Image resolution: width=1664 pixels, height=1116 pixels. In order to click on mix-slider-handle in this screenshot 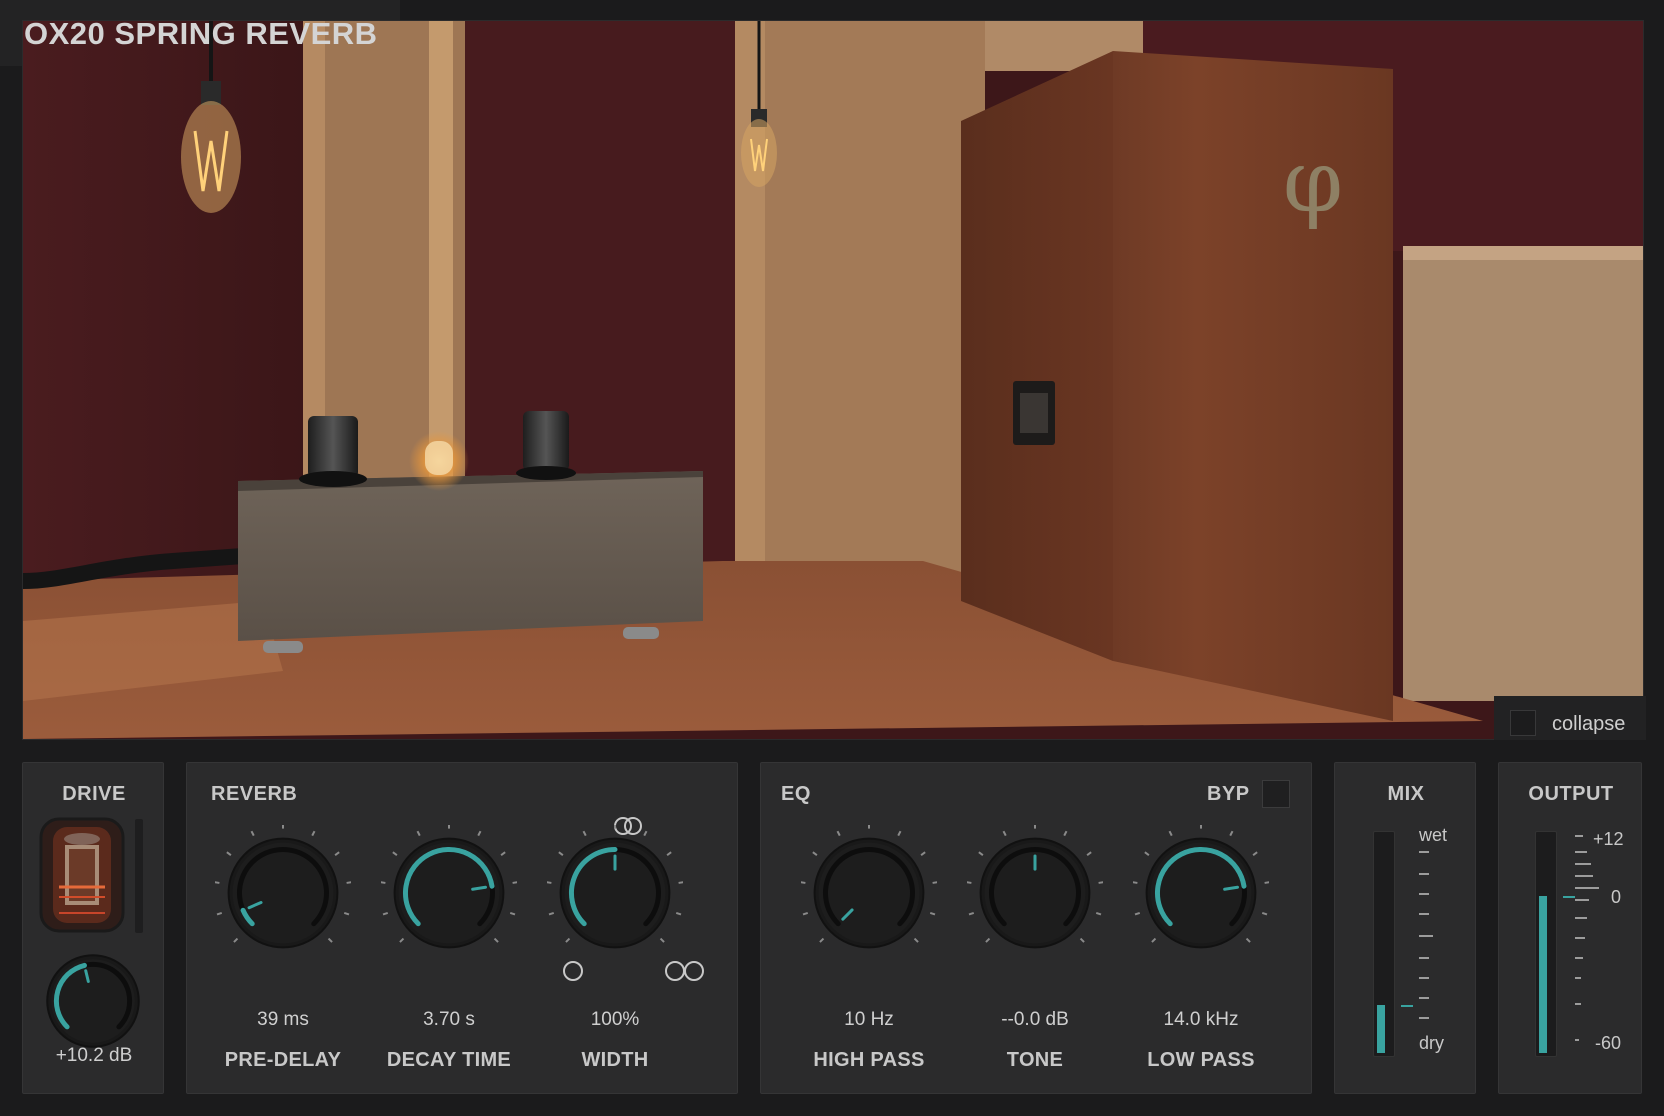, I will do `click(1407, 1006)`.